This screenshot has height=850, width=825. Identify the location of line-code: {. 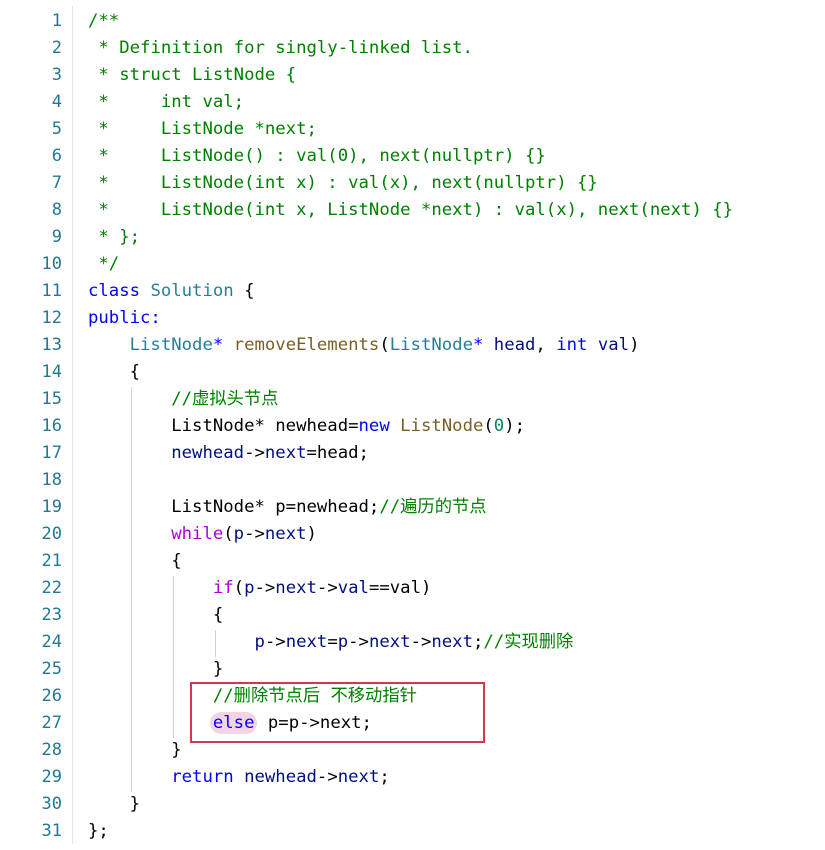
(134, 561).